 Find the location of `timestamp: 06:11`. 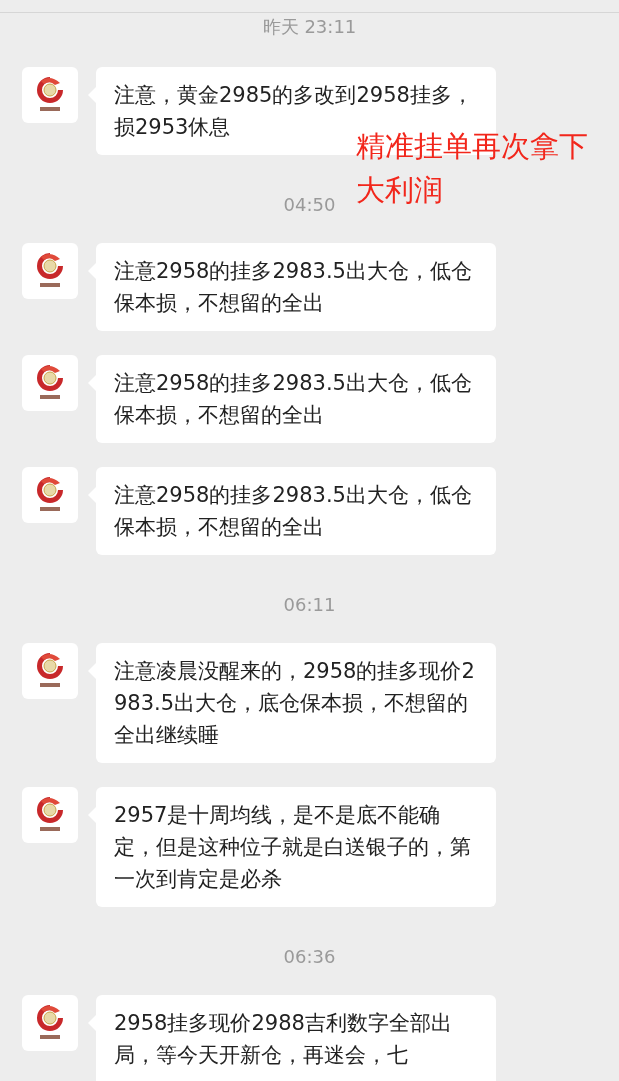

timestamp: 06:11 is located at coordinates (309, 605).